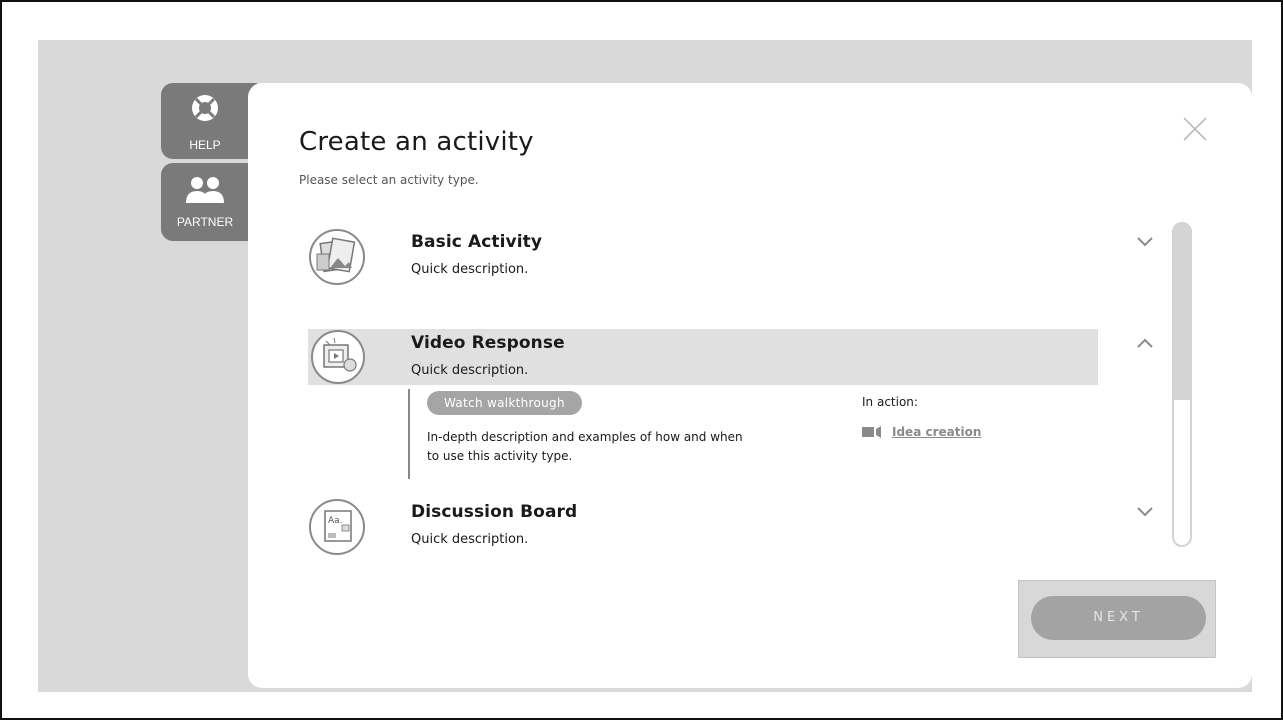 The image size is (1283, 720). I want to click on idea-creation-link: Idea creation, so click(921, 432).